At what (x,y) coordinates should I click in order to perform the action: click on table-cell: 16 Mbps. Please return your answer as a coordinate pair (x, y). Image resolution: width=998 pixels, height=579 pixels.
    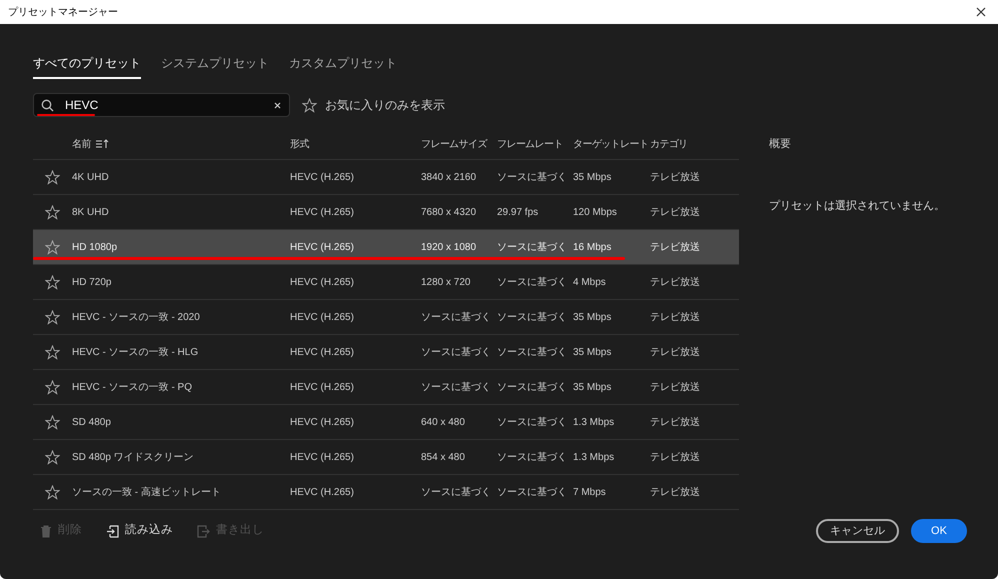
    Looking at the image, I should click on (592, 247).